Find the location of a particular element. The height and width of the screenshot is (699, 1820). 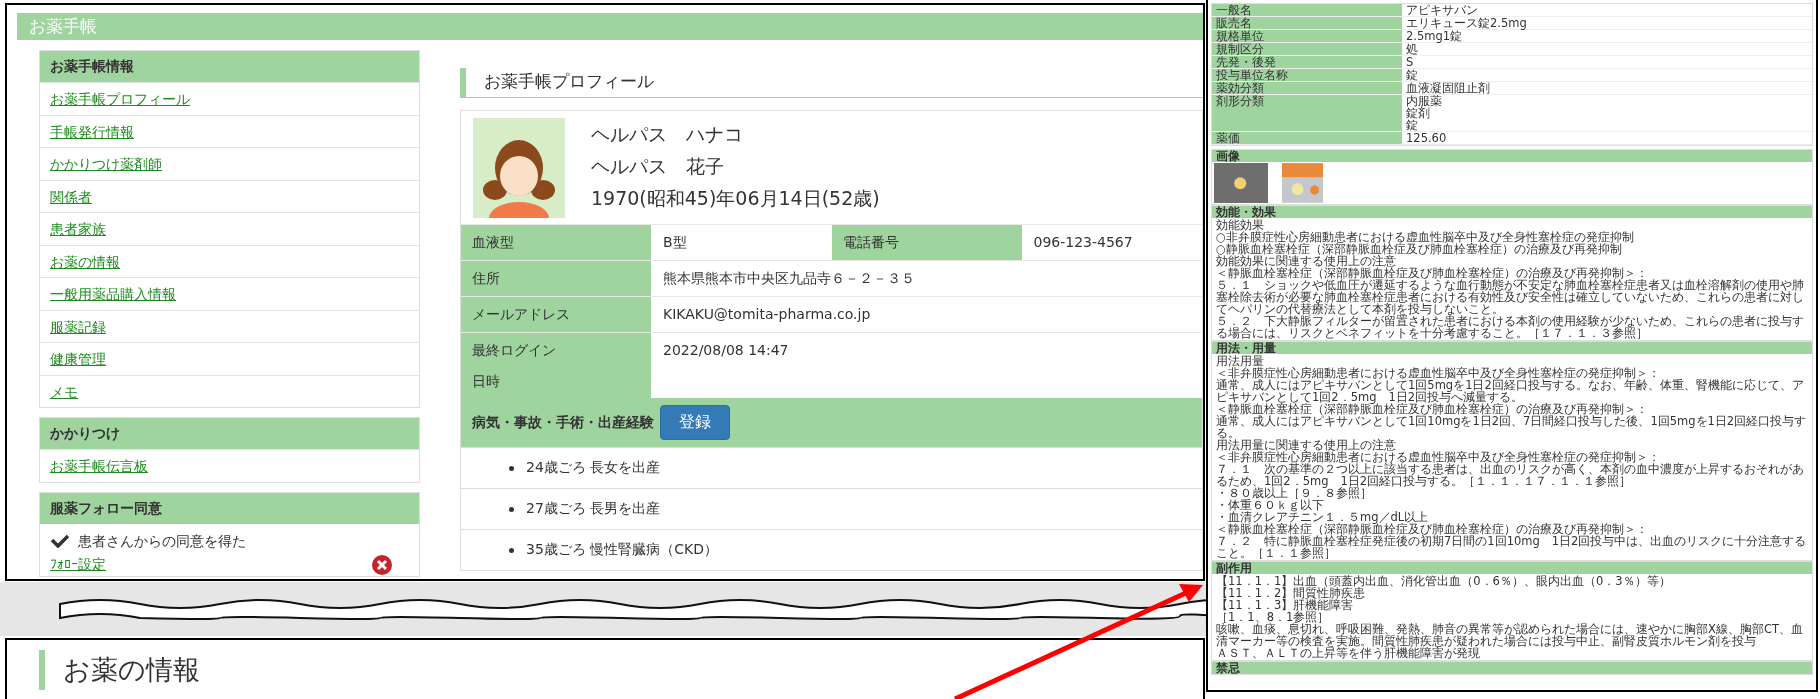

field-value: 熊本県熊本市中央区九品寺６－２－３５ is located at coordinates (789, 278).